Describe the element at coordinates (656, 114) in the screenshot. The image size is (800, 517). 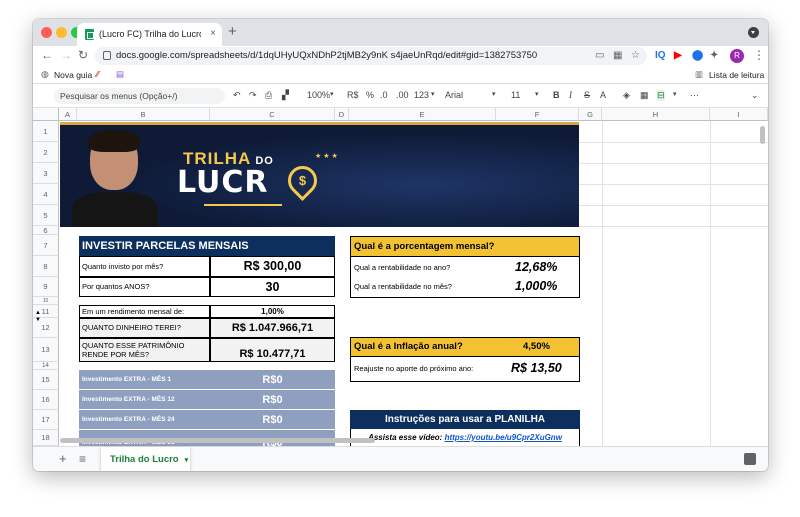
I see `column-header-h: H` at that location.